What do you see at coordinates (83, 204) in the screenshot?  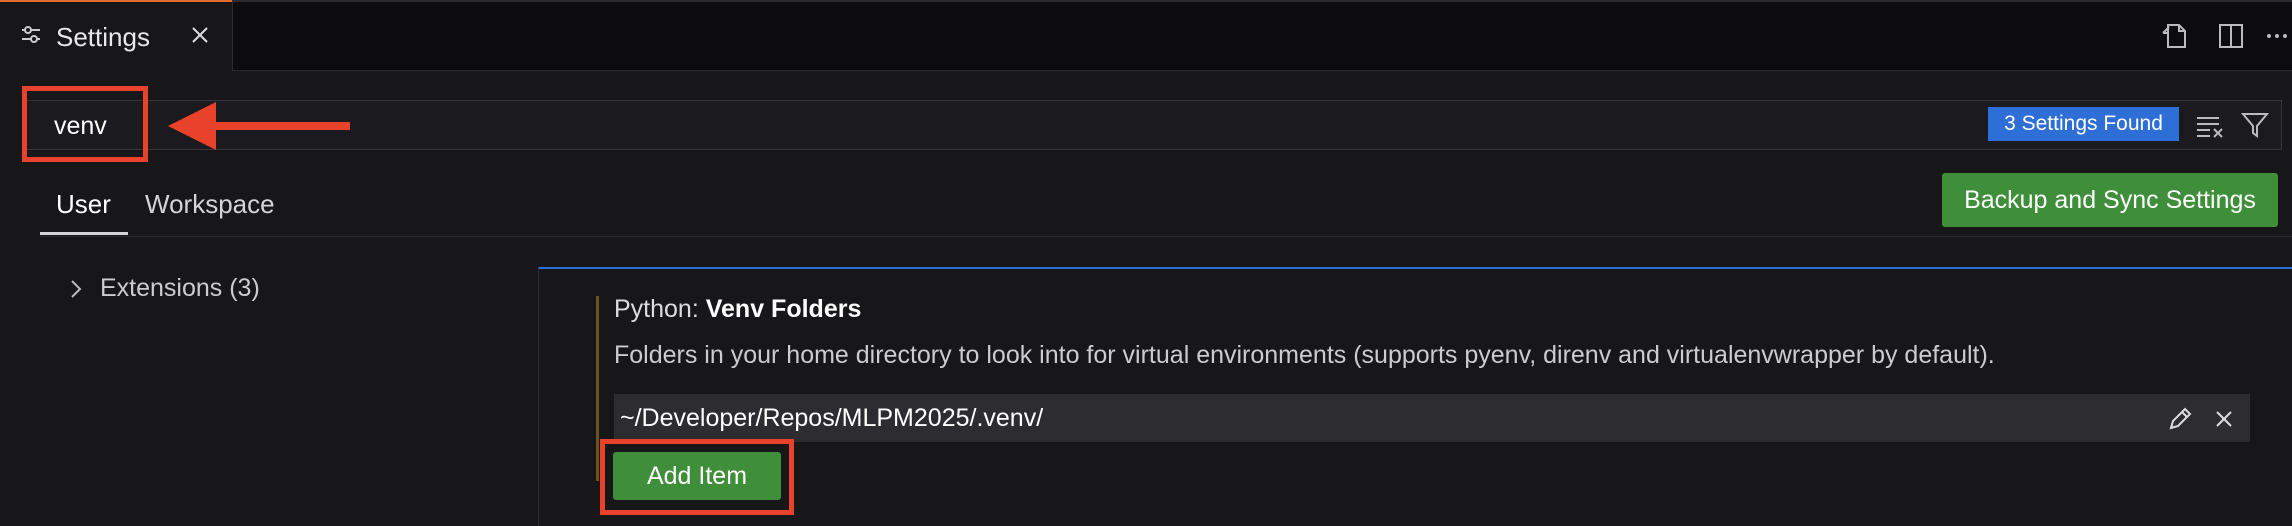 I see `tab-user: User` at bounding box center [83, 204].